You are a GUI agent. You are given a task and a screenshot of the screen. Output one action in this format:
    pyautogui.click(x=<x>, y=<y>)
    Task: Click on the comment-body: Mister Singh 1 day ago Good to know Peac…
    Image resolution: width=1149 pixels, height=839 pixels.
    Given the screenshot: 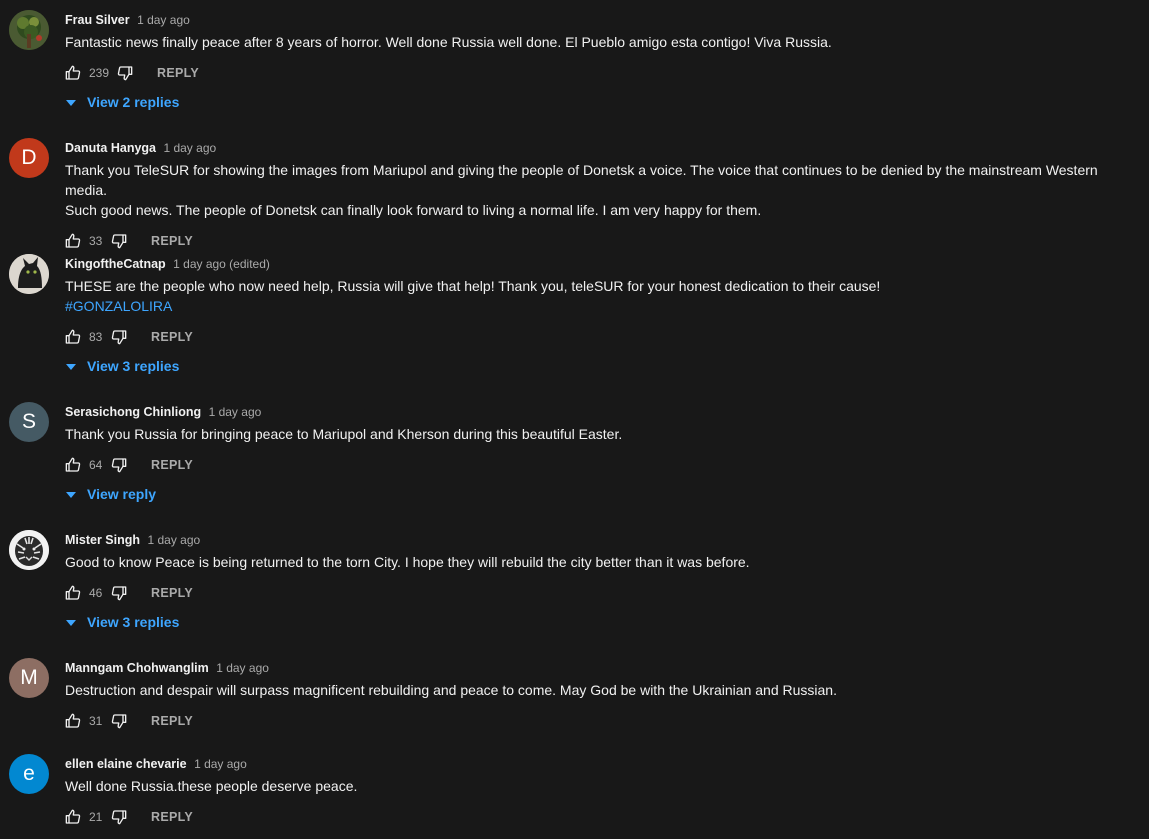 What is the action you would take?
    pyautogui.click(x=604, y=581)
    